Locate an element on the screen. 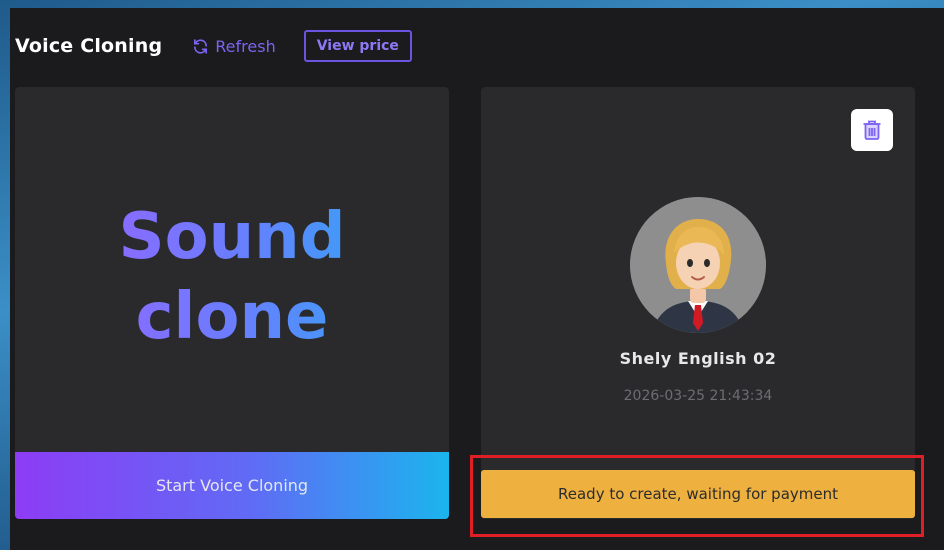 Image resolution: width=944 pixels, height=550 pixels. avatar is located at coordinates (698, 265).